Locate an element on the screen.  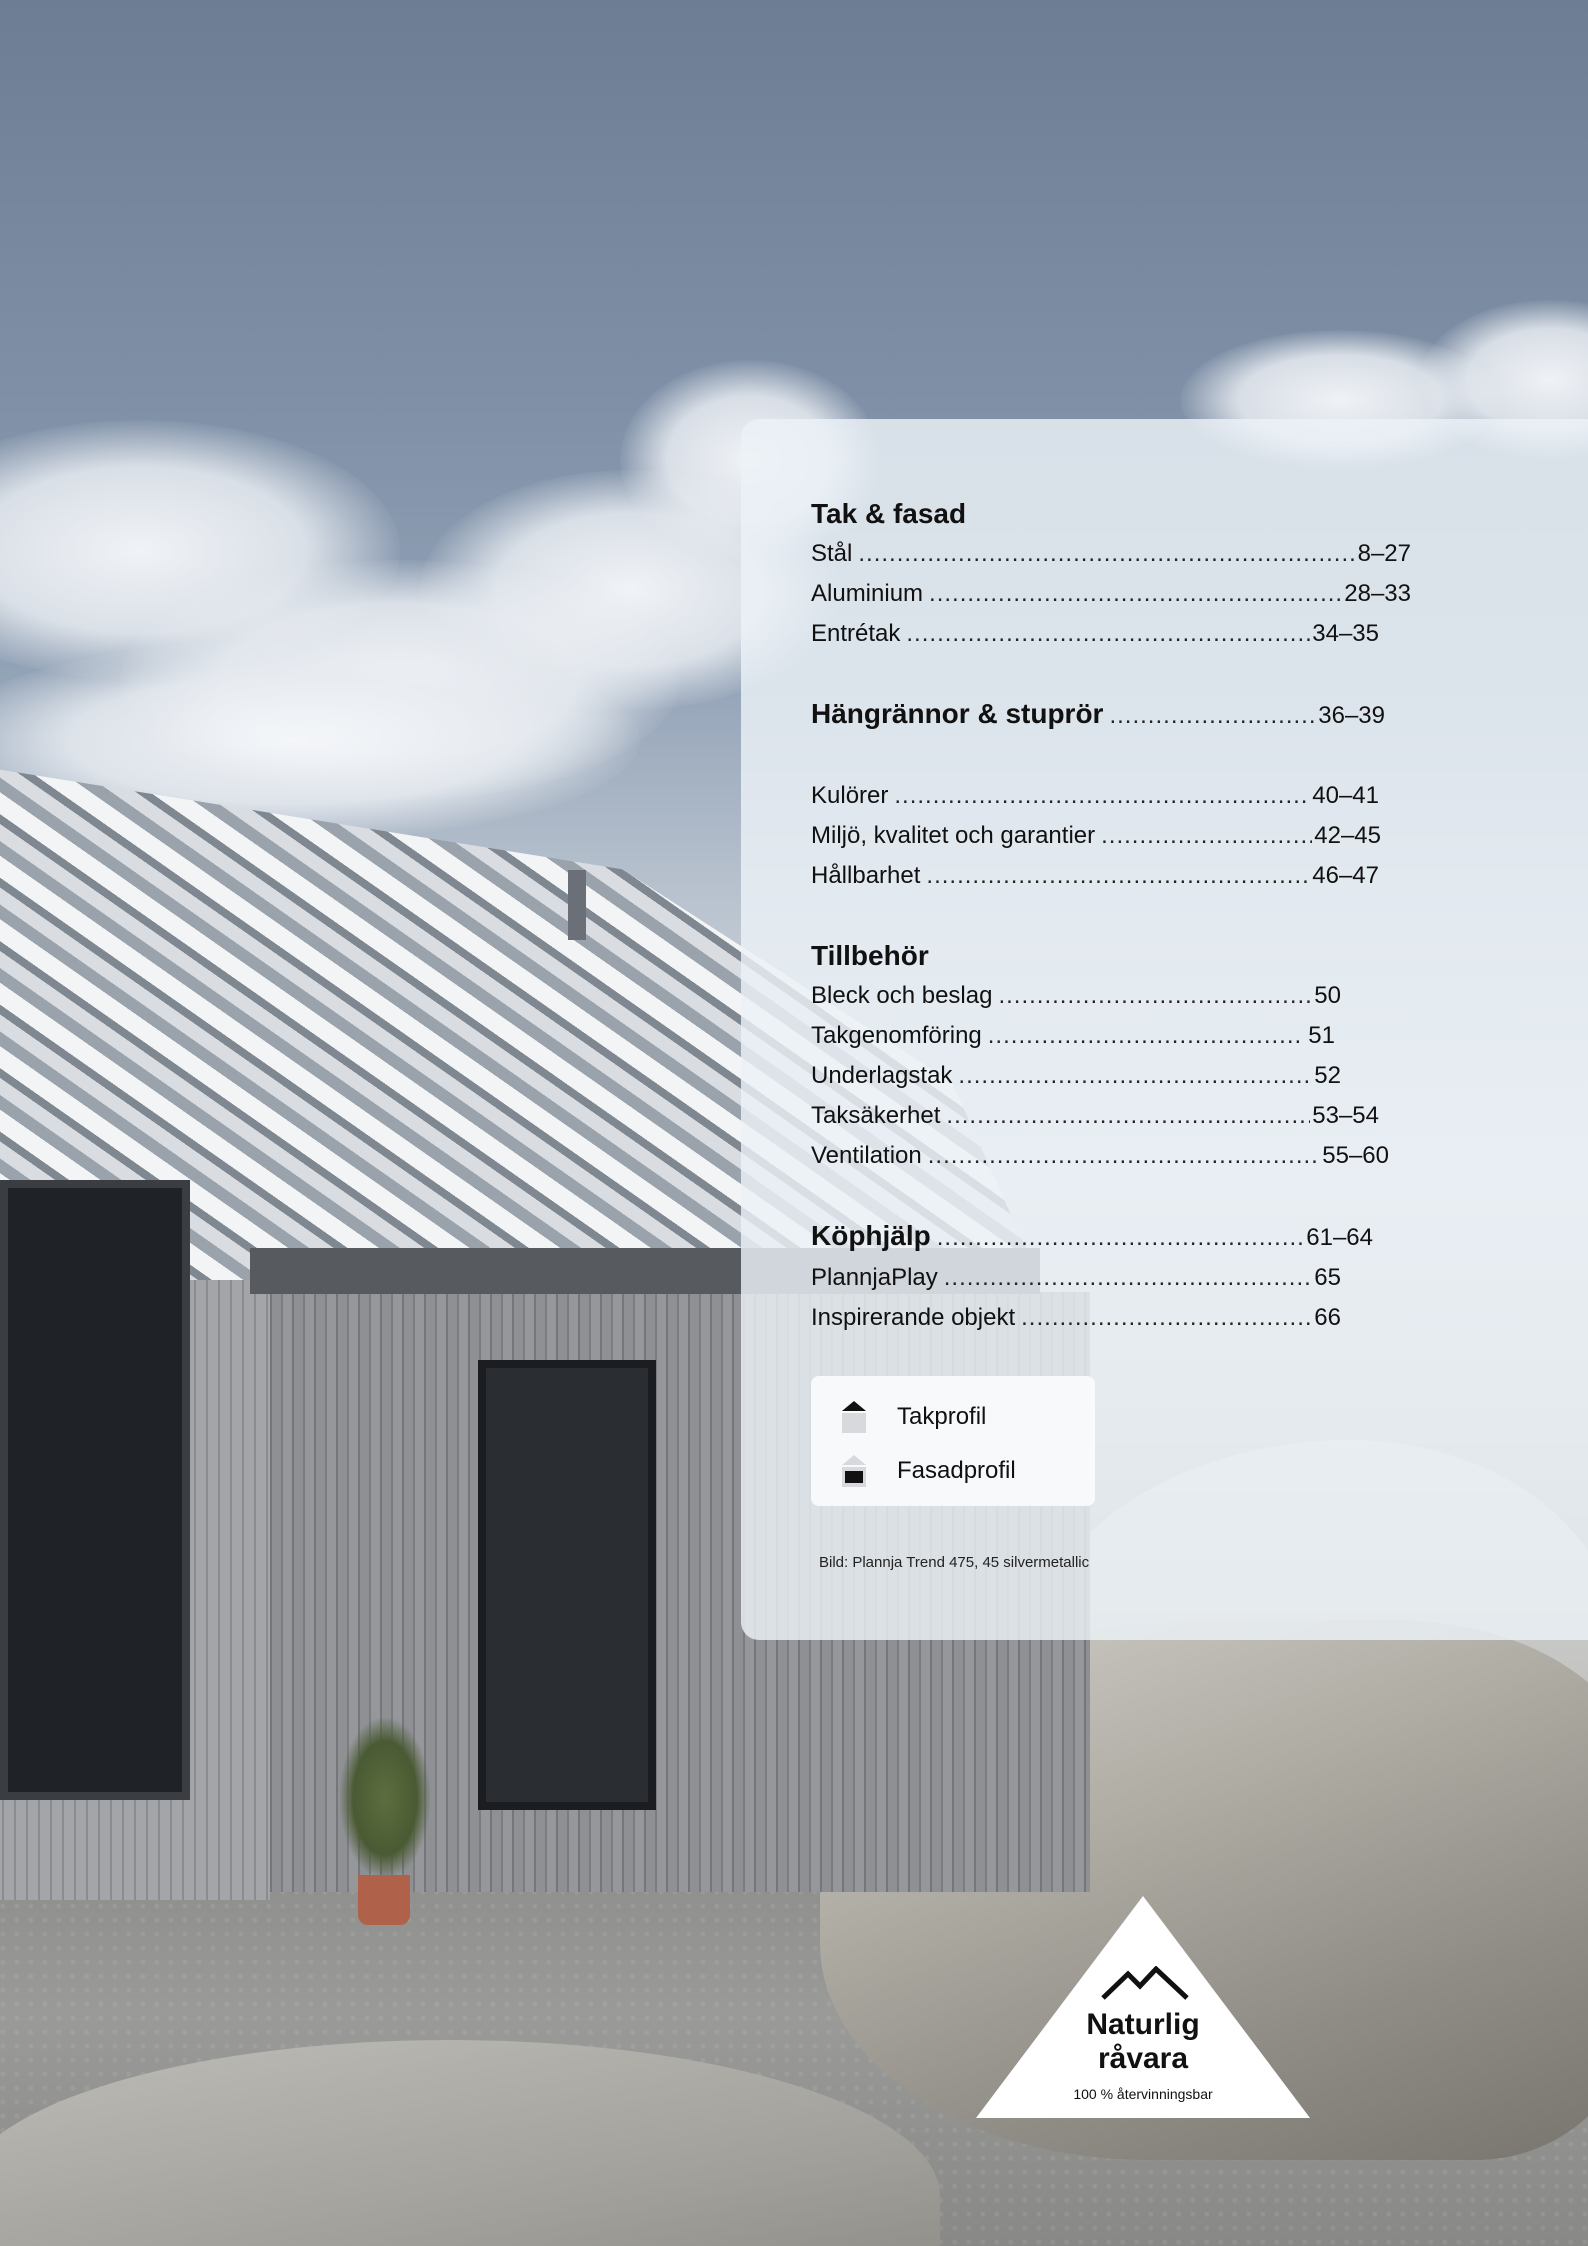
toc-entry: Kulörer40–41 is located at coordinates (1095, 796).